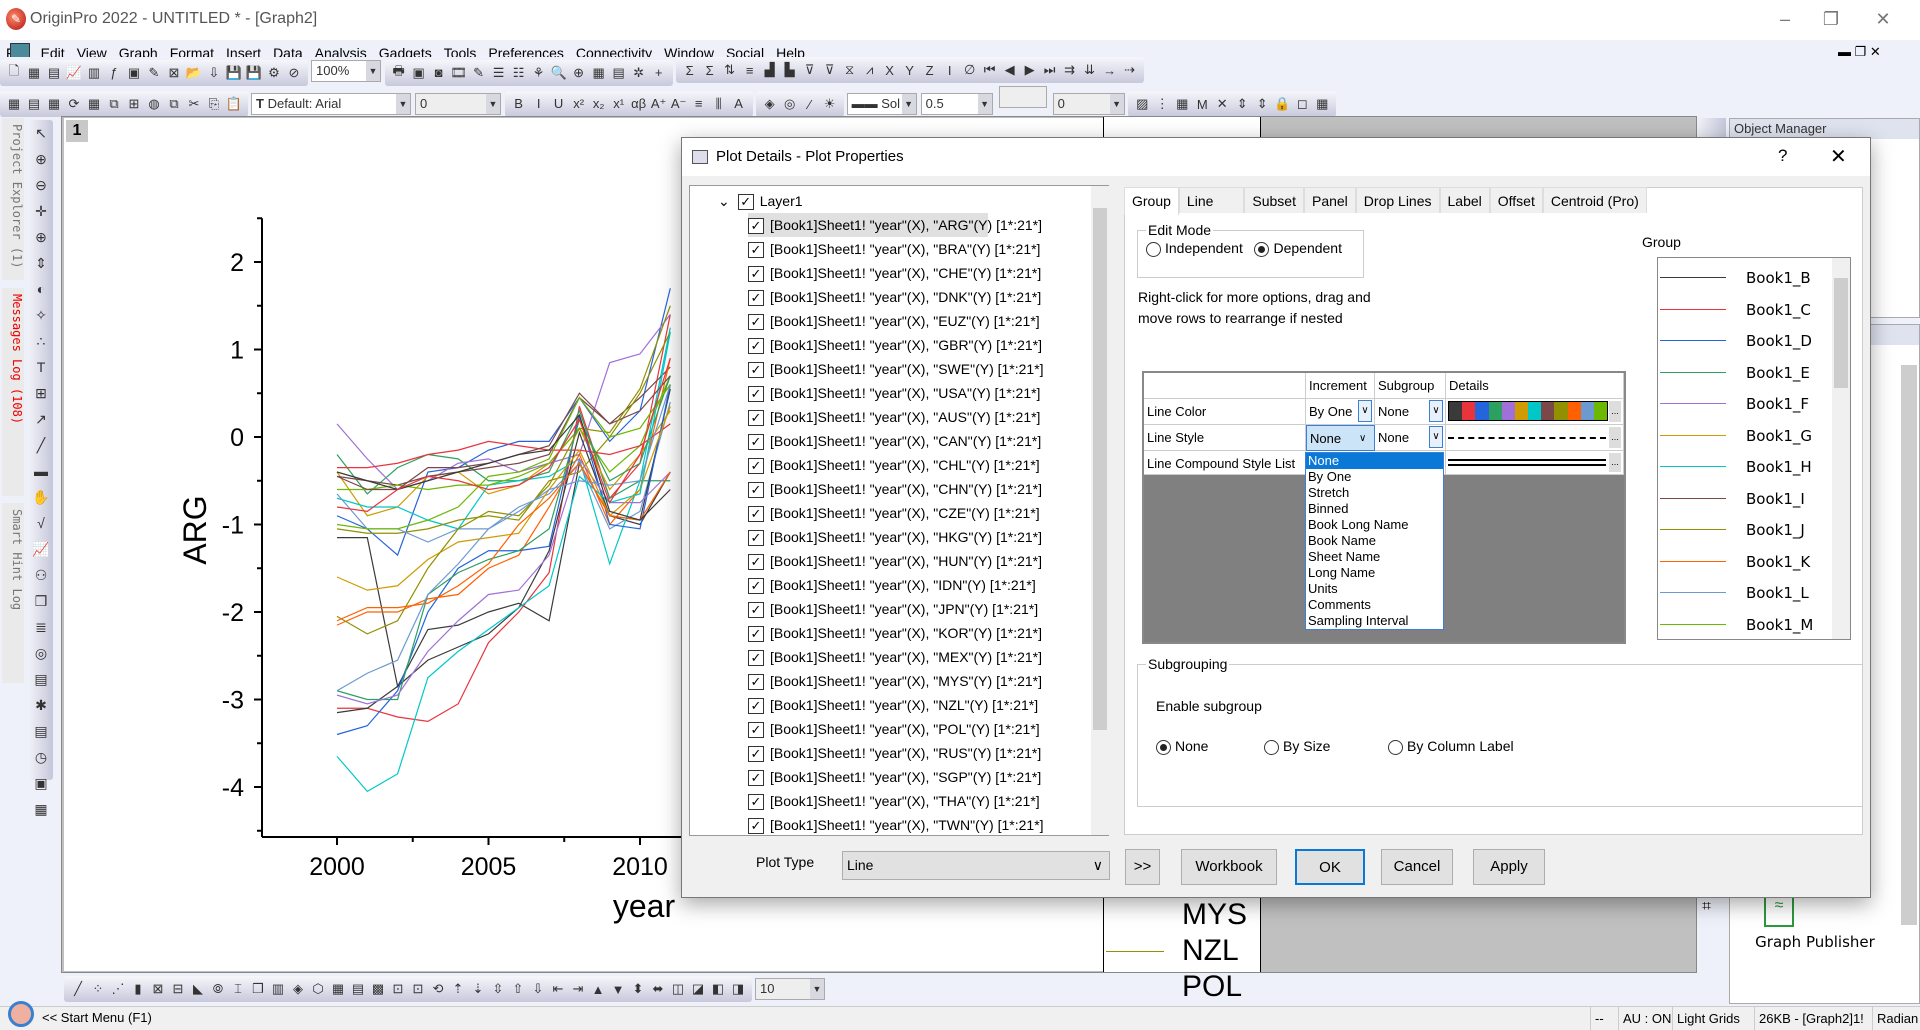 The height and width of the screenshot is (1030, 1920). I want to click on chevron-down-icon: ∨, so click(1436, 437).